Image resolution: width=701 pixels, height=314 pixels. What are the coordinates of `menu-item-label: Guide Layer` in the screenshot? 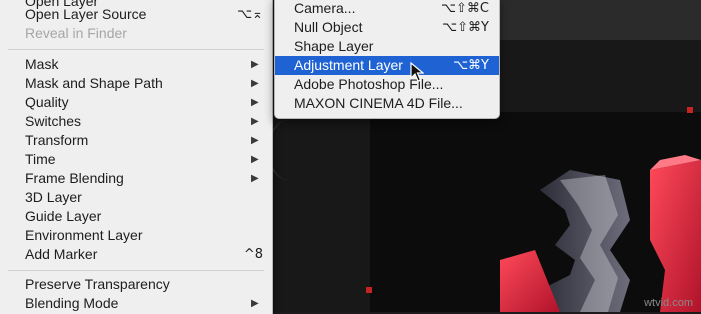 It's located at (63, 216).